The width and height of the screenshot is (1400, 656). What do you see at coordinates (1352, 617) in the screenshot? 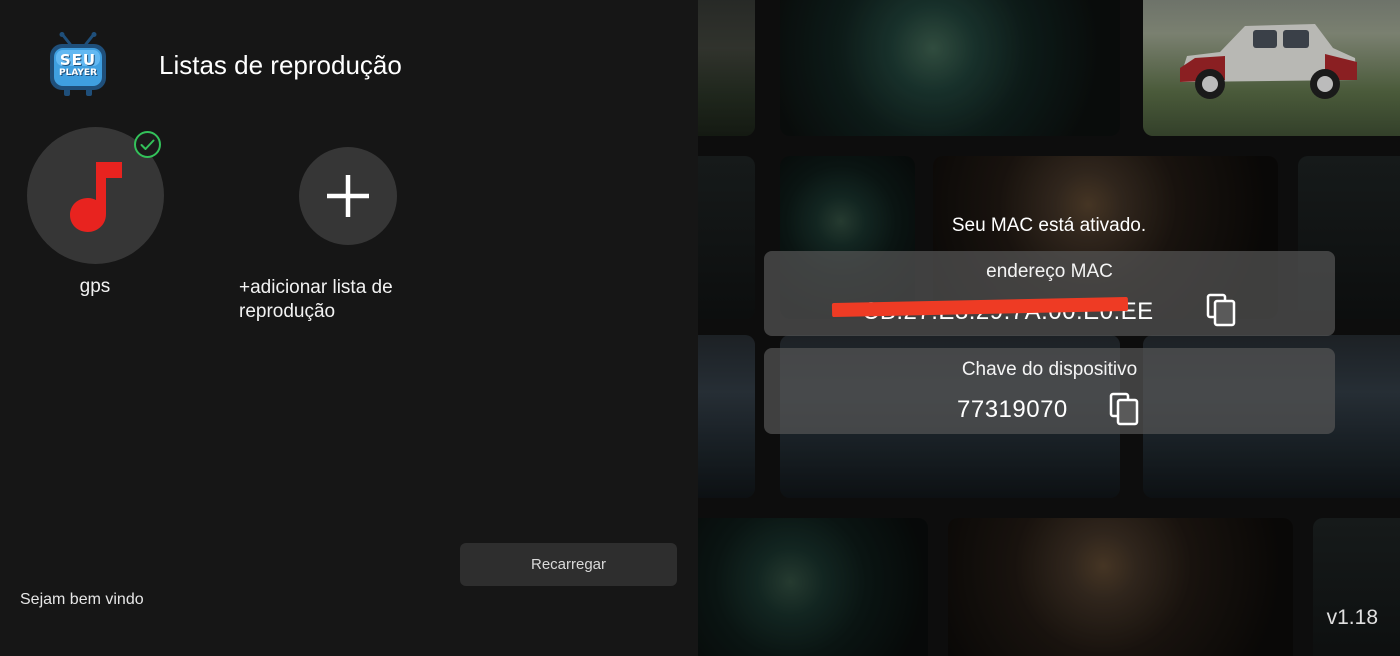
I see `app-version: v1.18` at bounding box center [1352, 617].